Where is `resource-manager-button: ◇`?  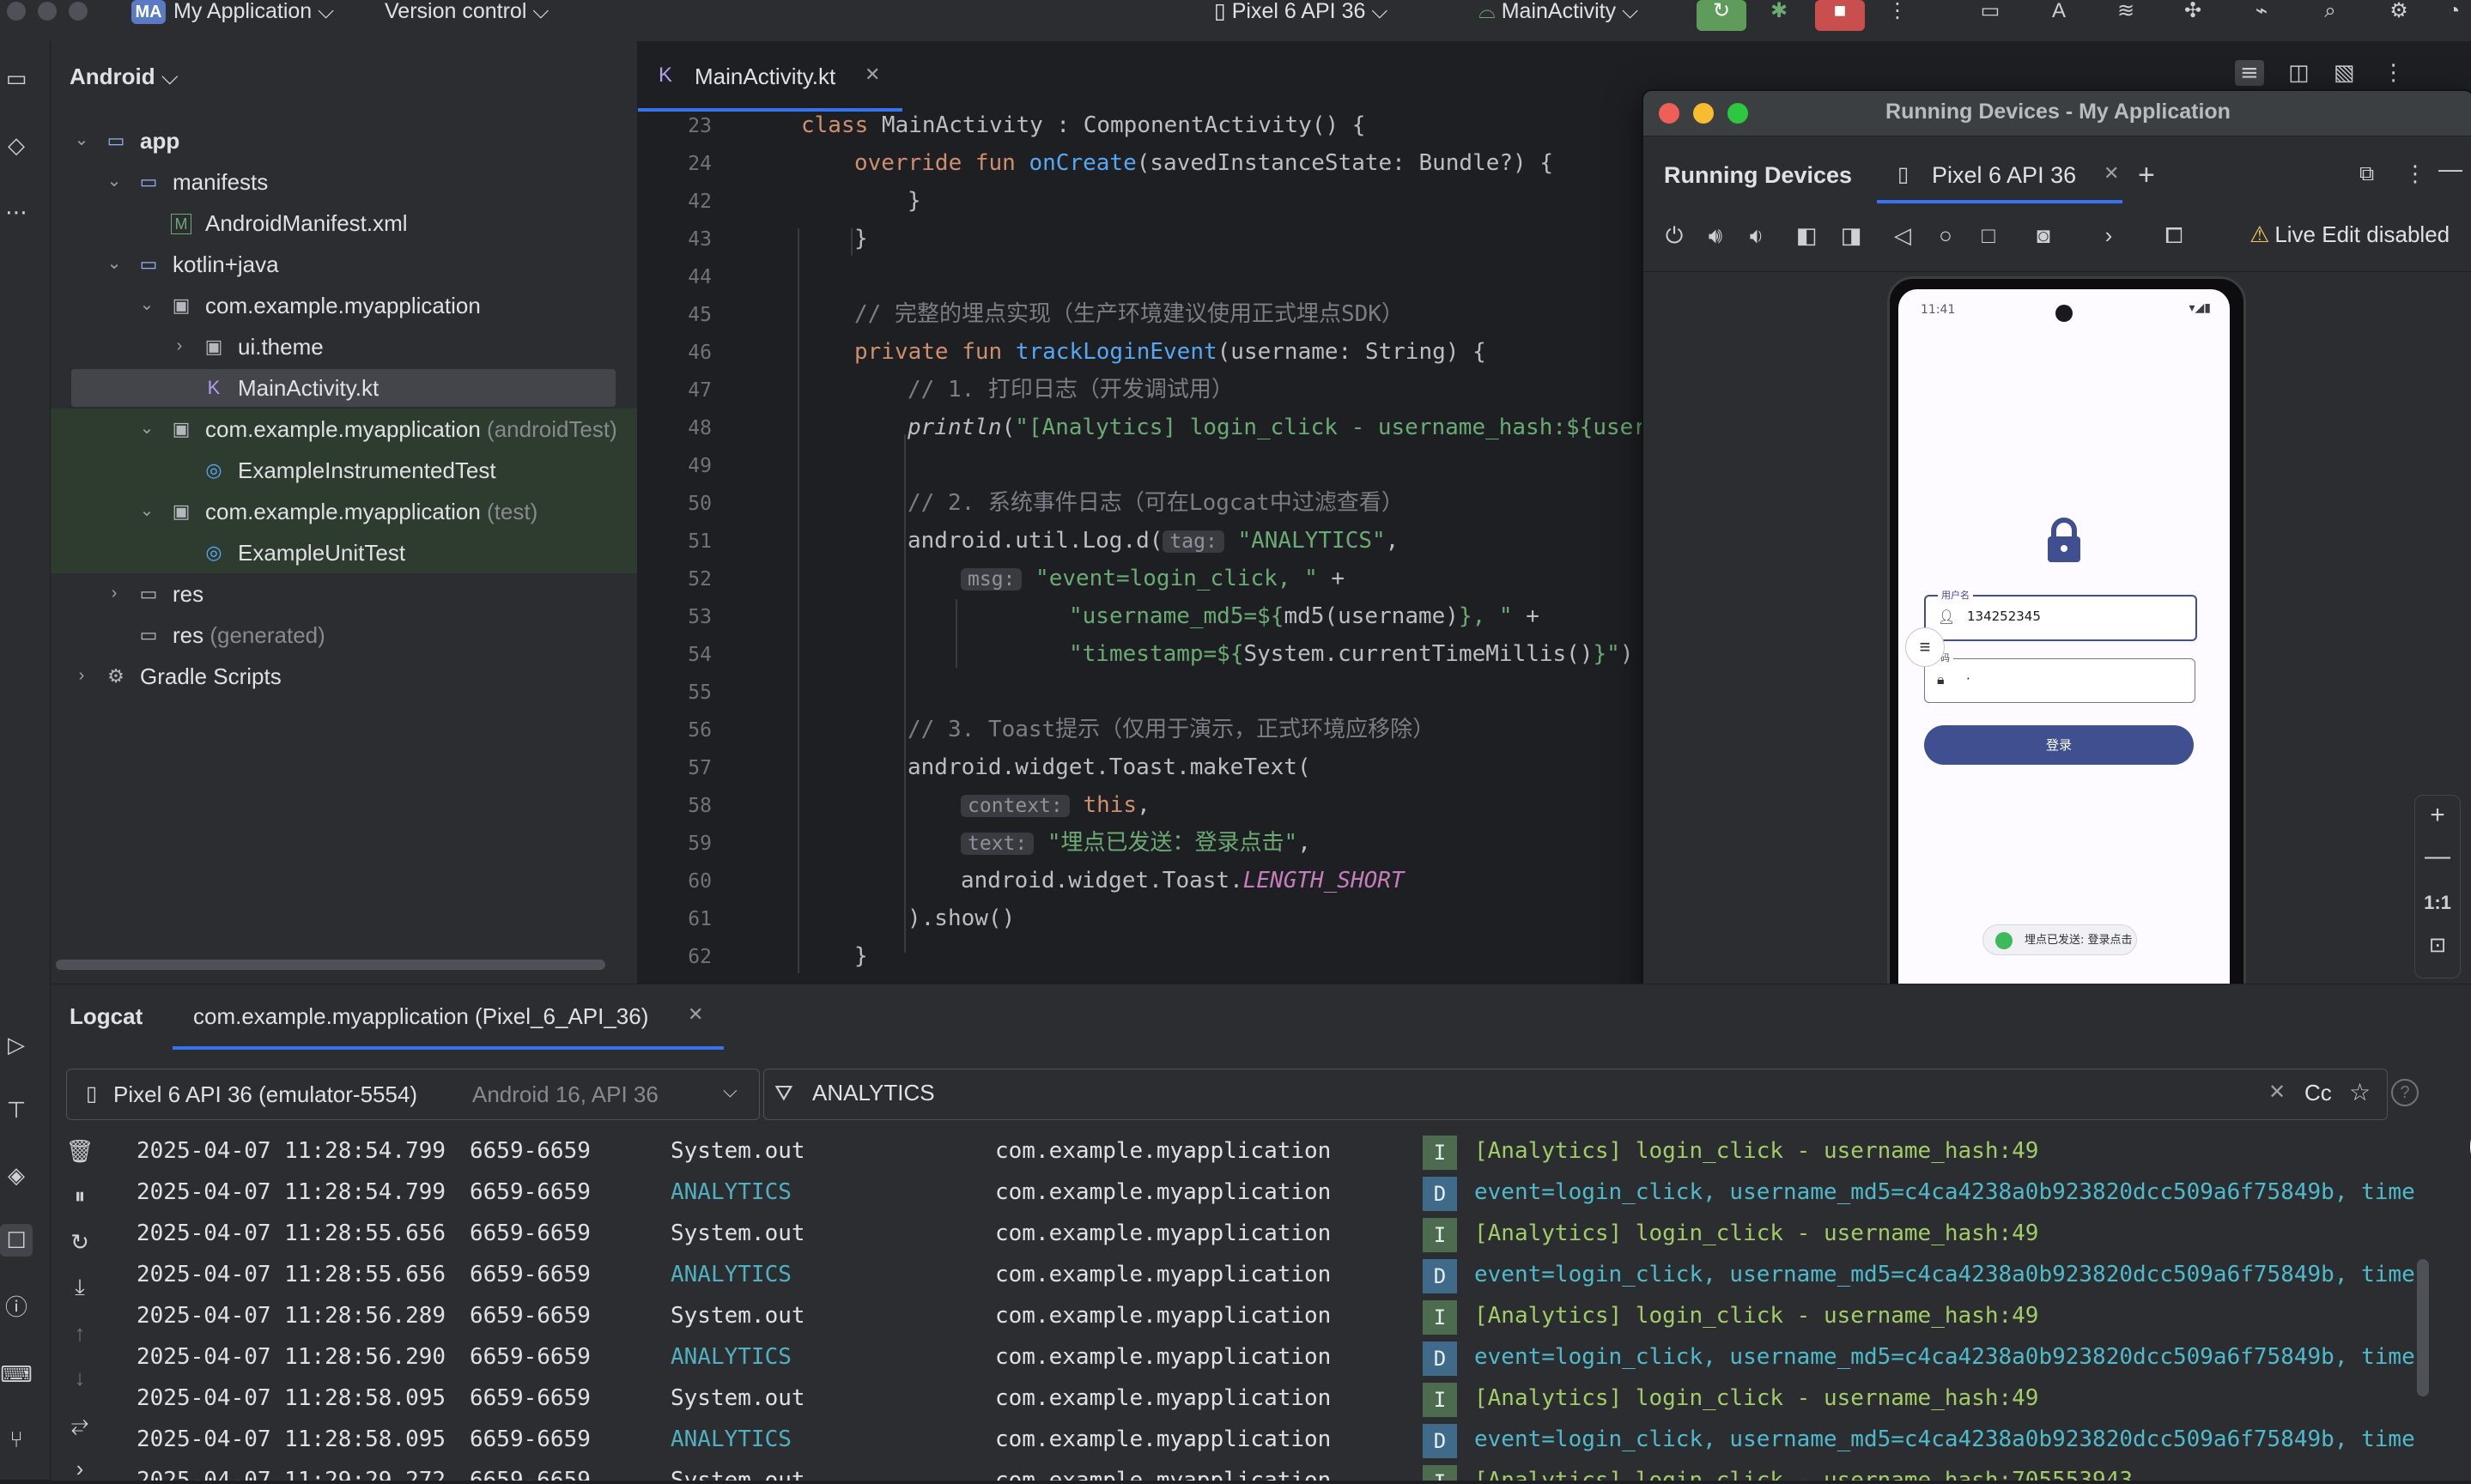 resource-manager-button: ◇ is located at coordinates (16, 145).